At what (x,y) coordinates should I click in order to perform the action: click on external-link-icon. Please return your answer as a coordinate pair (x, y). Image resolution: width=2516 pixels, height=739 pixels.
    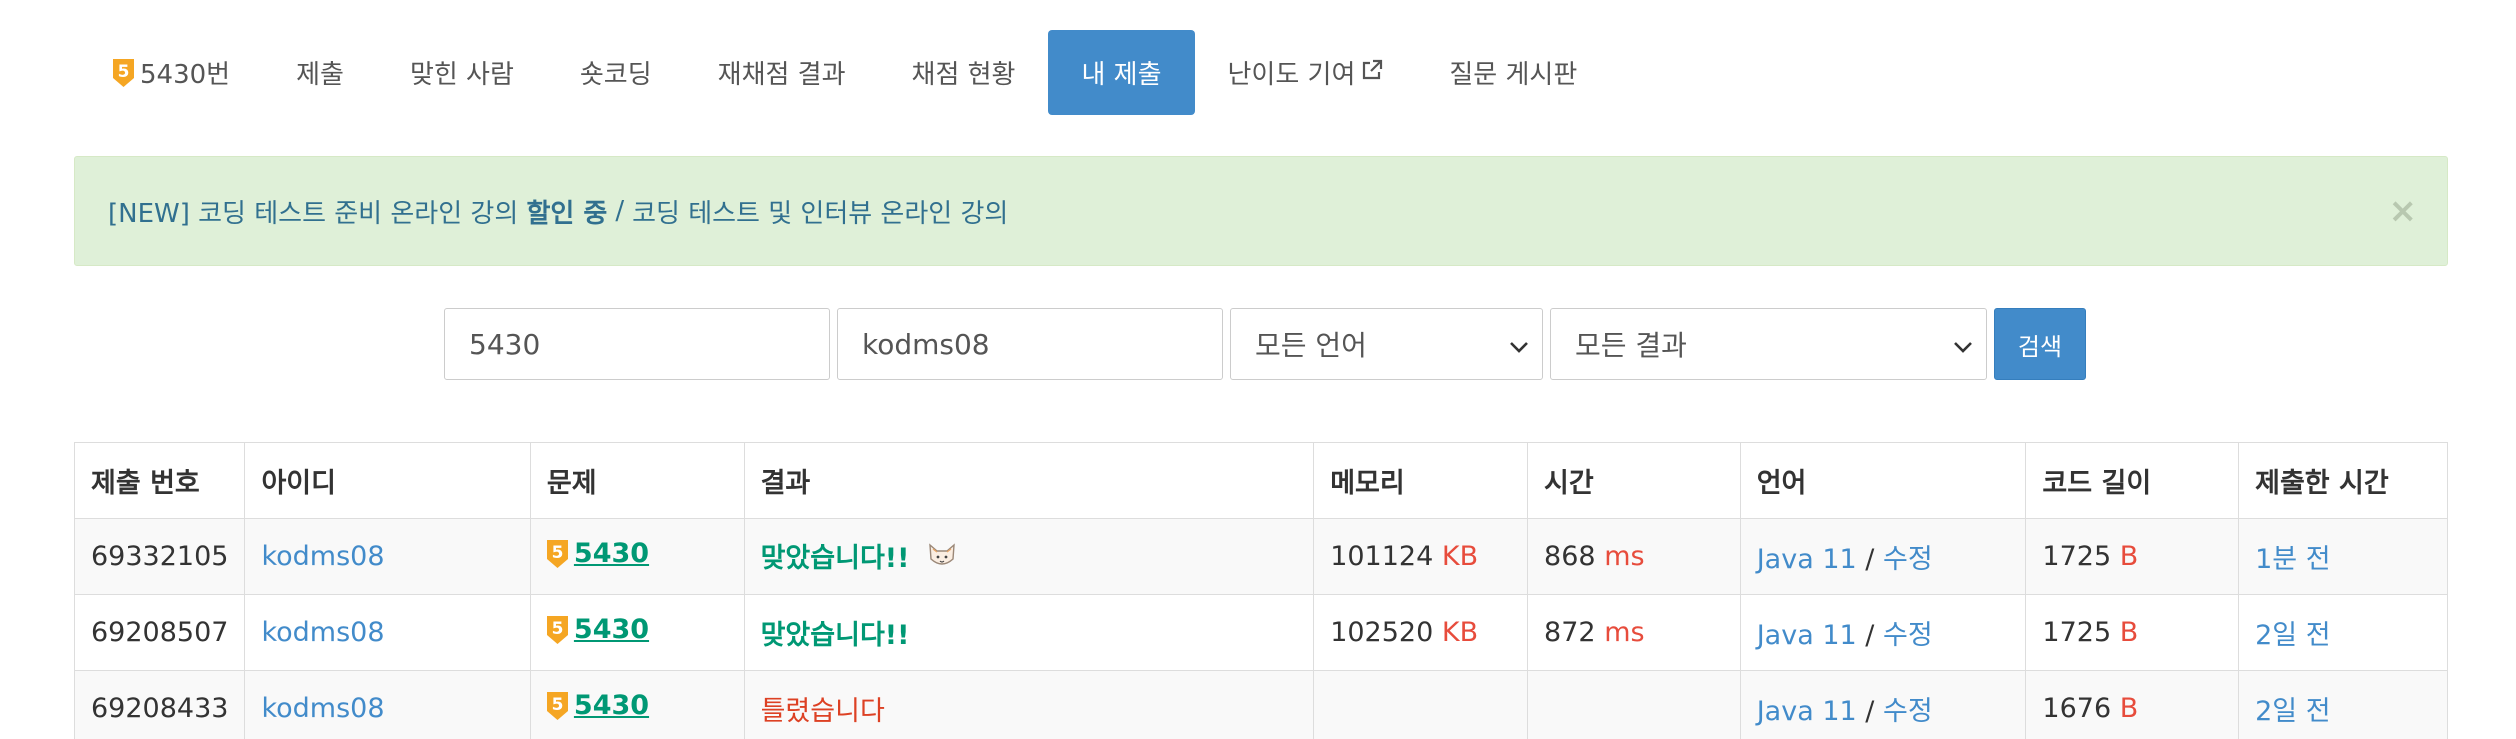
    Looking at the image, I should click on (1372, 73).